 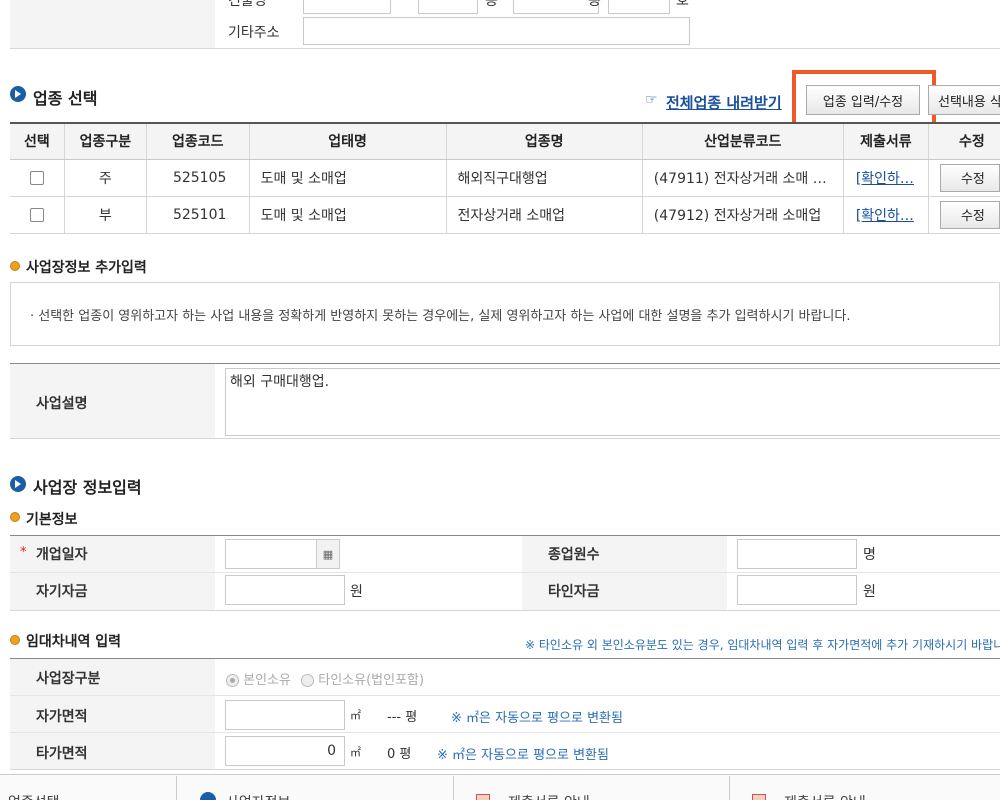 I want to click on other-area-pyeong: 0 평, so click(x=399, y=754).